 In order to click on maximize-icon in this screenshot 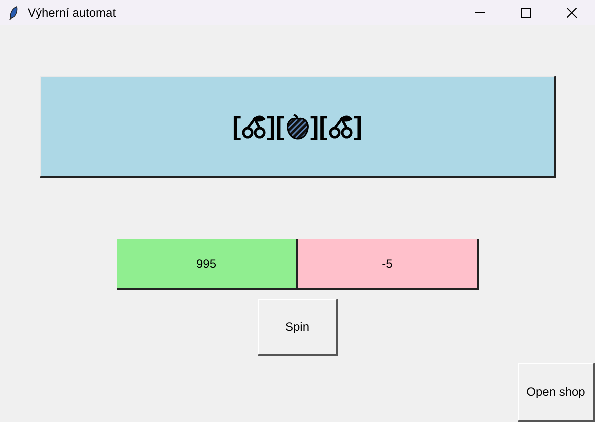, I will do `click(526, 13)`.